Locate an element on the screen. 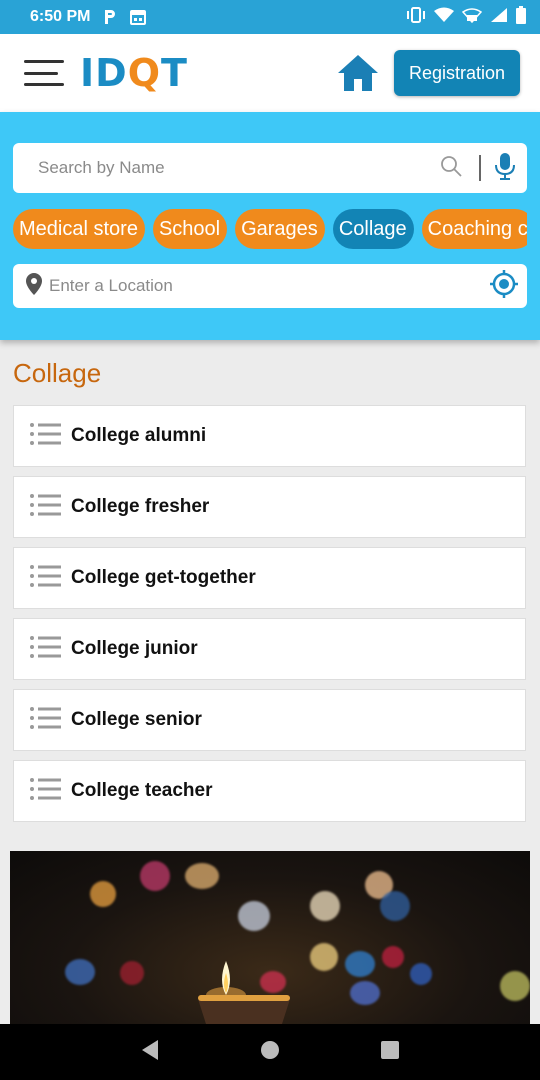 This screenshot has height=1080, width=540. home-nav-icon is located at coordinates (270, 1052).